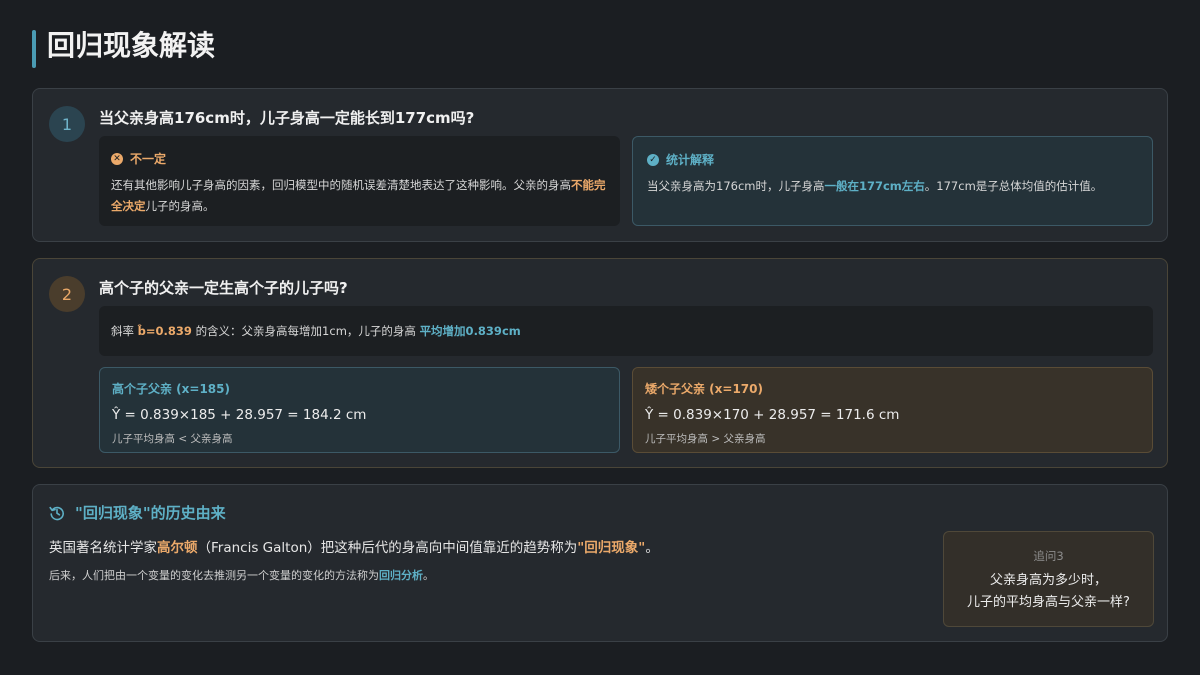  Describe the element at coordinates (67, 124) in the screenshot. I see `question-number-badge: 1` at that location.